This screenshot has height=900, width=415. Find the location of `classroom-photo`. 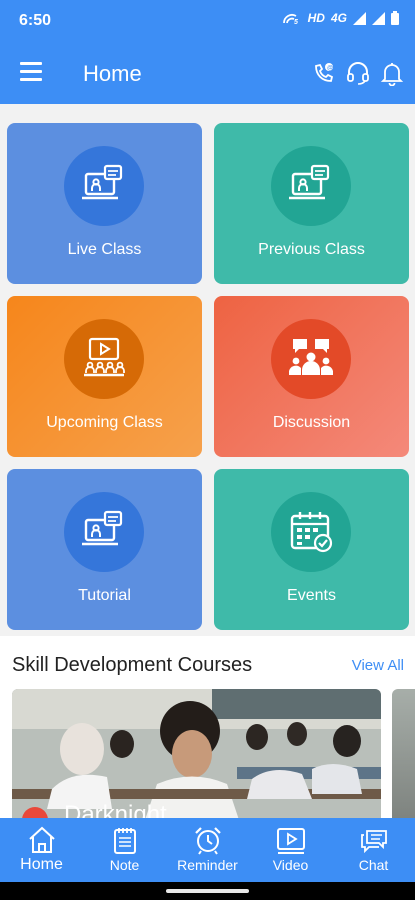

classroom-photo is located at coordinates (196, 753).